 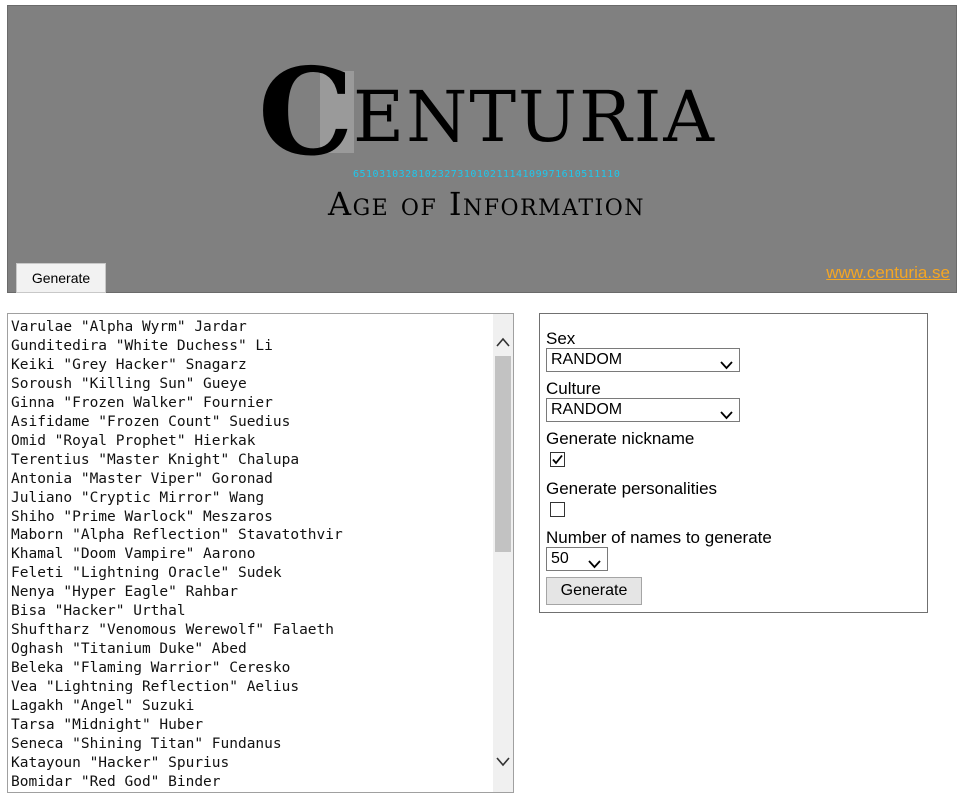 I want to click on name-line: Feleti "Lightning Oracle" Sudek, so click(x=146, y=573).